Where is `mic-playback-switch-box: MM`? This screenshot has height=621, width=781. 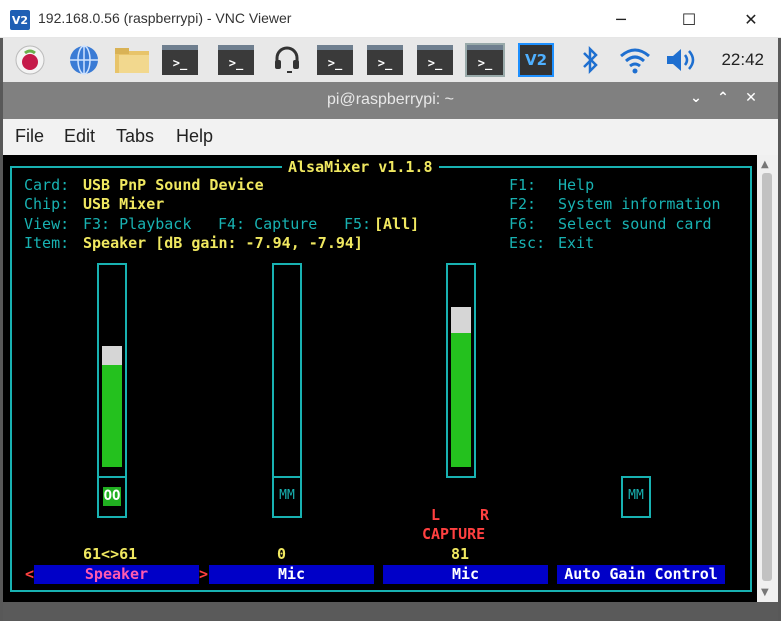
mic-playback-switch-box: MM is located at coordinates (287, 497).